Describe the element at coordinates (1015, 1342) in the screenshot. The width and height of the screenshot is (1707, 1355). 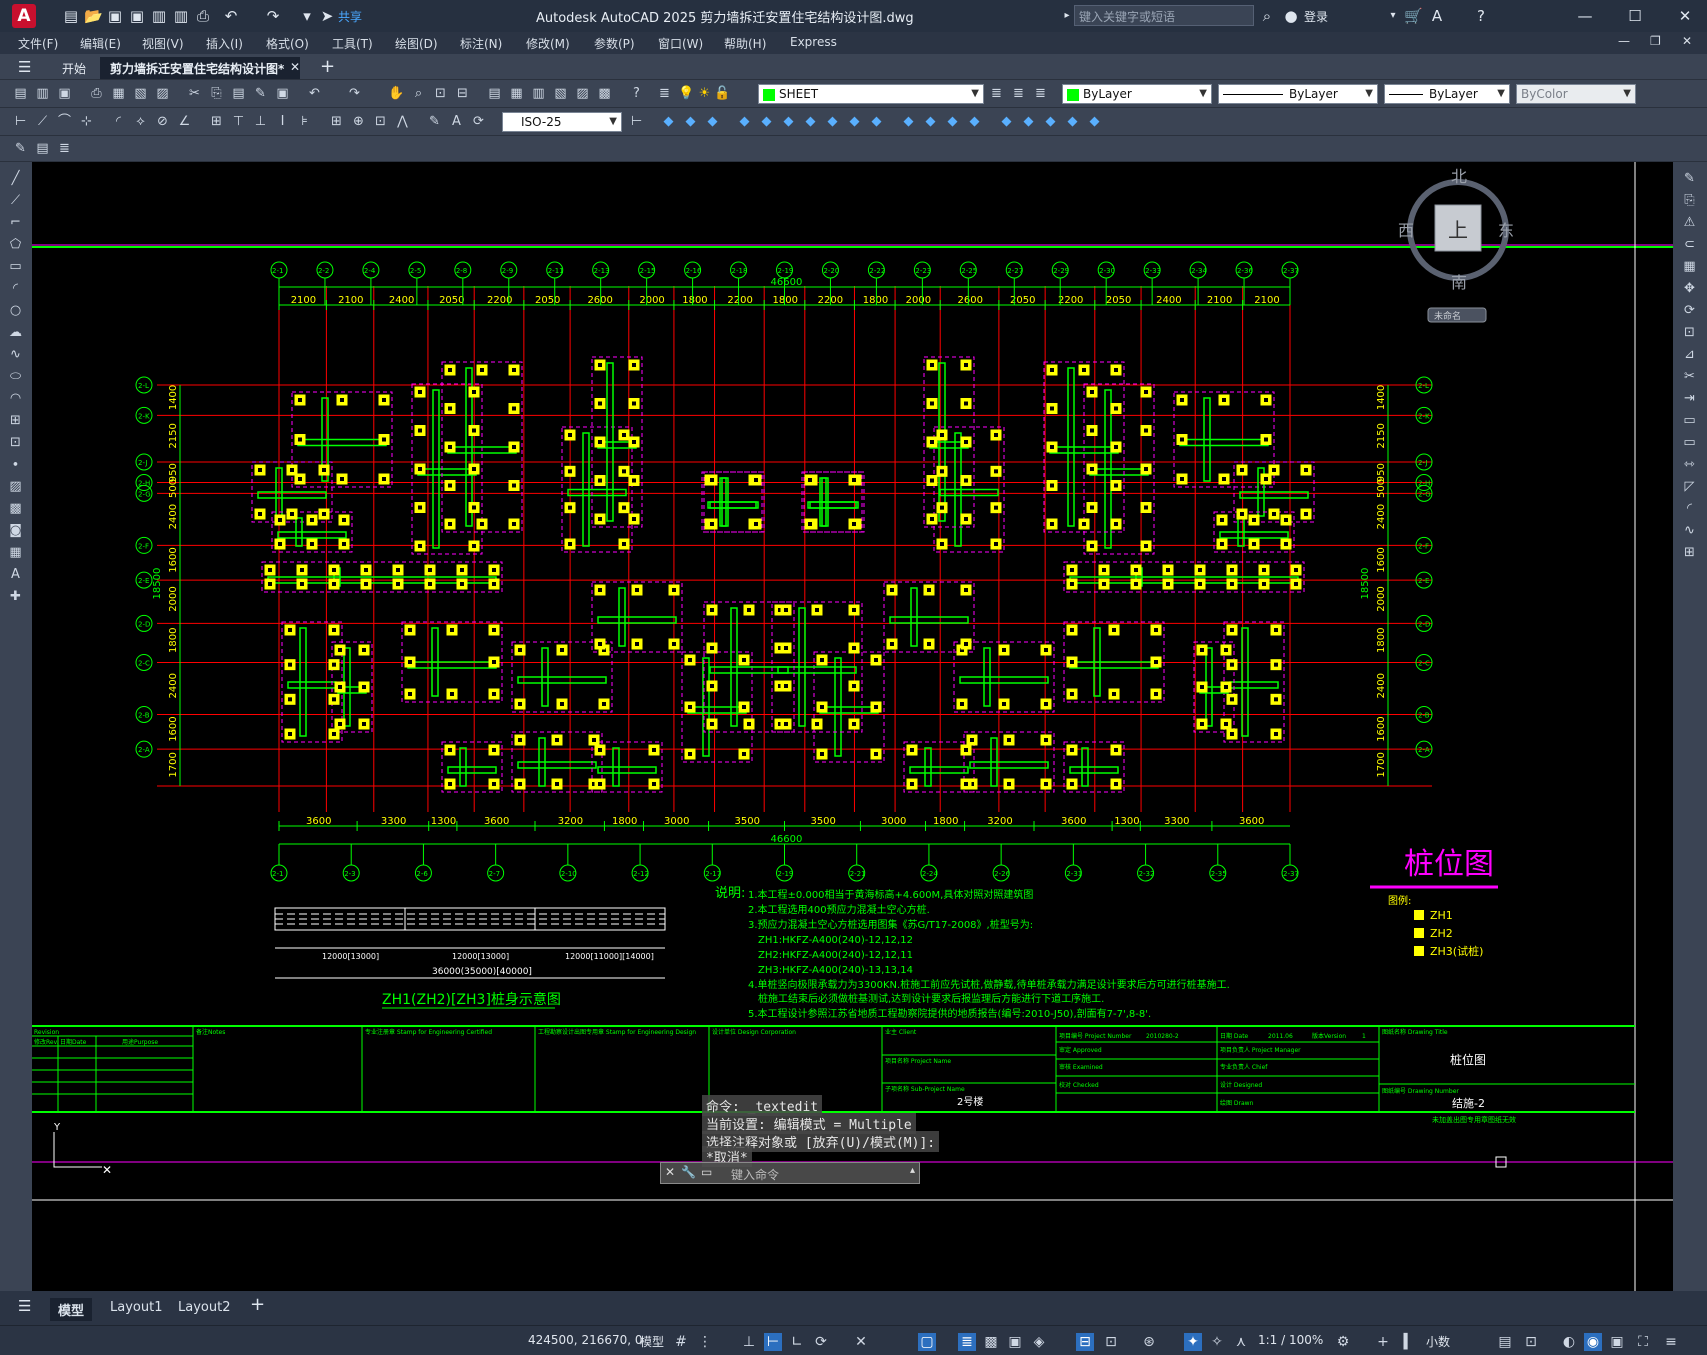
I see `selection-cycling-icon: ▣` at that location.